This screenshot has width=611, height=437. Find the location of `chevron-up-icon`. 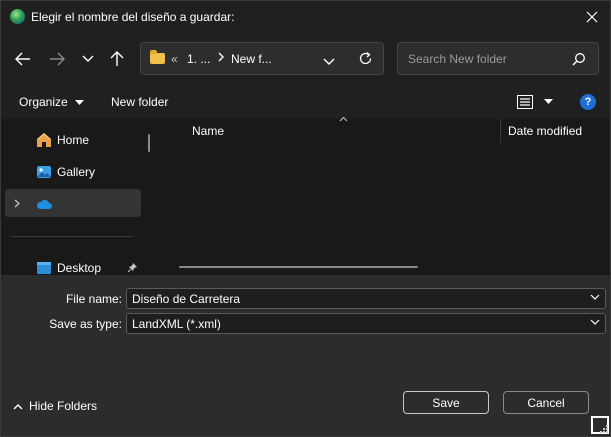

chevron-up-icon is located at coordinates (18, 406).